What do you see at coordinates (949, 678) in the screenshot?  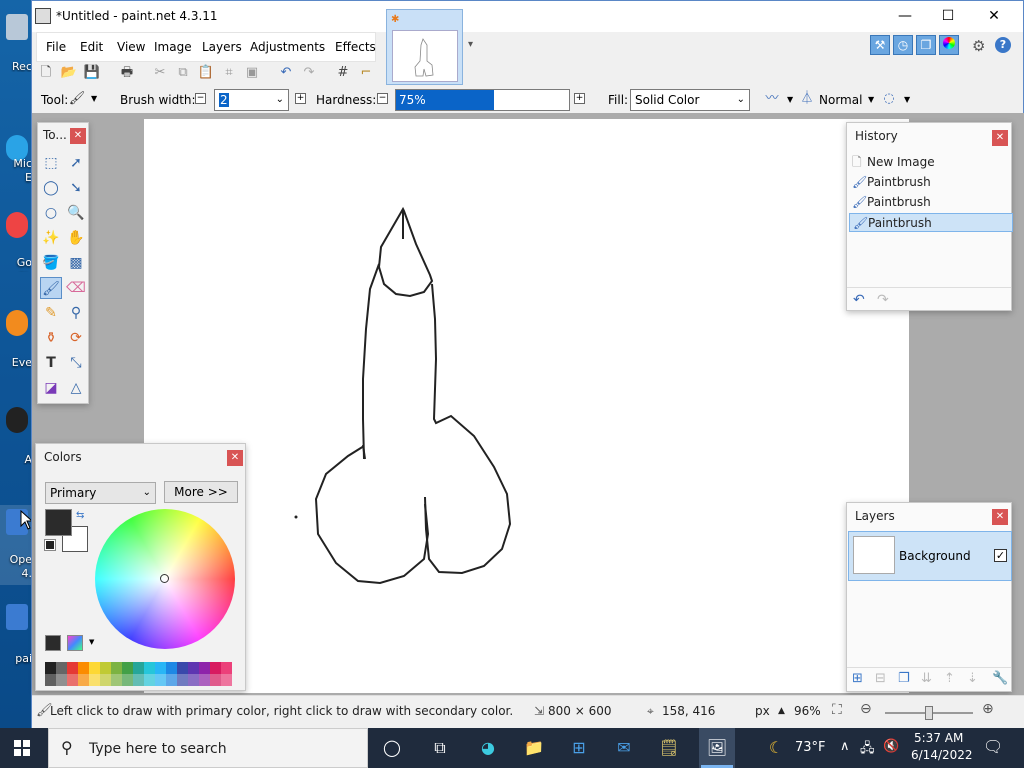 I see `move-layer-up-icon: ⇡` at bounding box center [949, 678].